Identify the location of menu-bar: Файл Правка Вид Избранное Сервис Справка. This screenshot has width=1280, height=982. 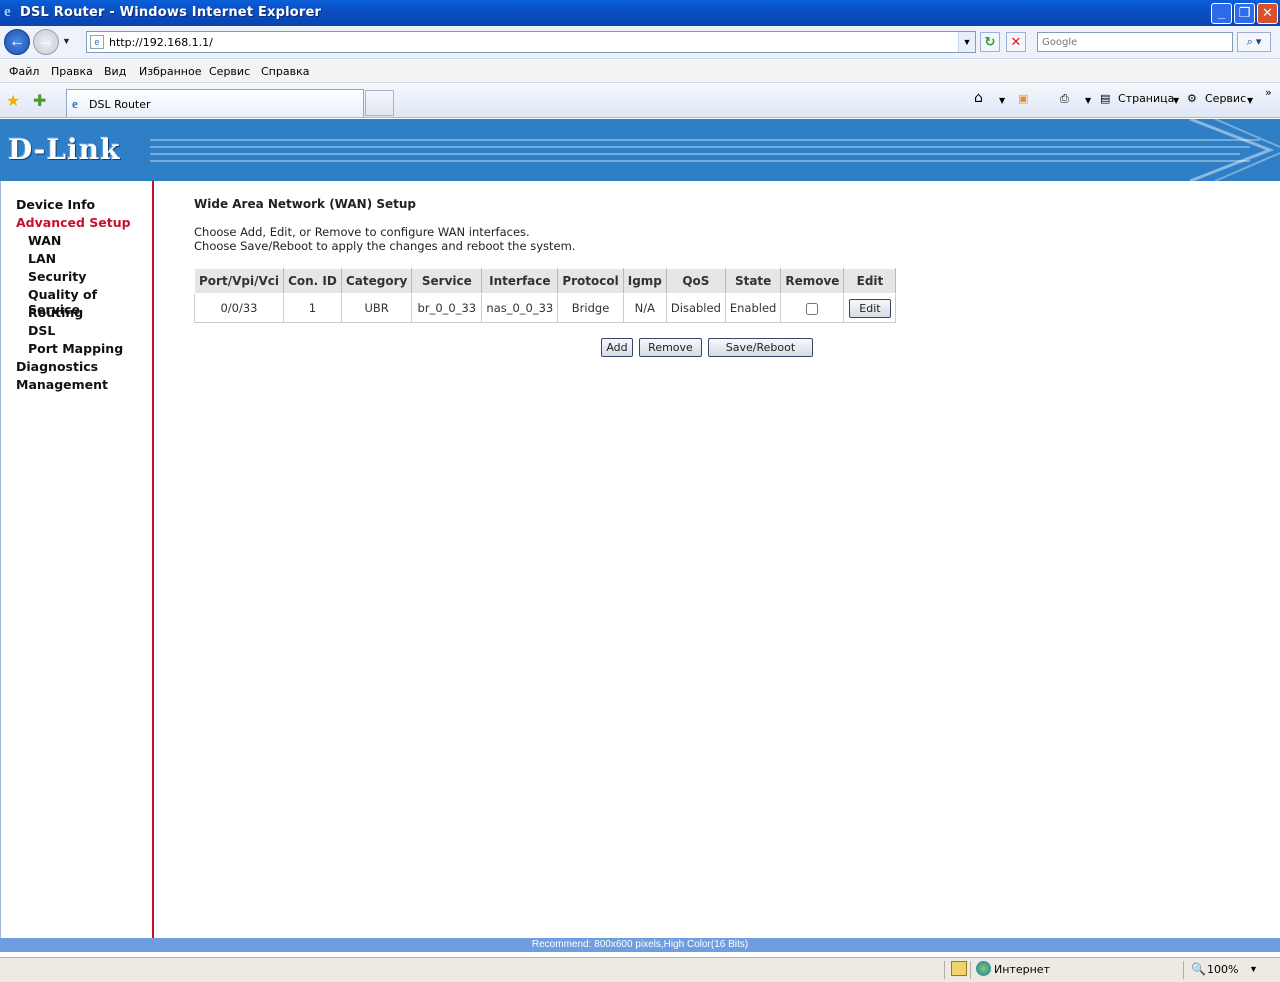
(640, 71).